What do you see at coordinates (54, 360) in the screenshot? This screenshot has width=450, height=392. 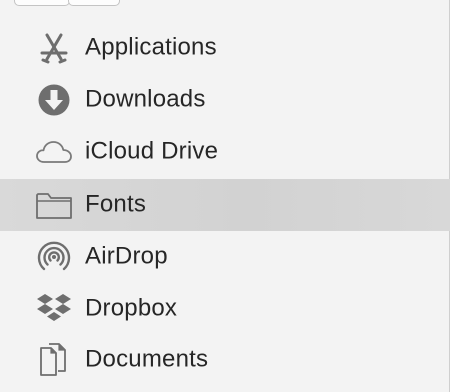 I see `documents-icon` at bounding box center [54, 360].